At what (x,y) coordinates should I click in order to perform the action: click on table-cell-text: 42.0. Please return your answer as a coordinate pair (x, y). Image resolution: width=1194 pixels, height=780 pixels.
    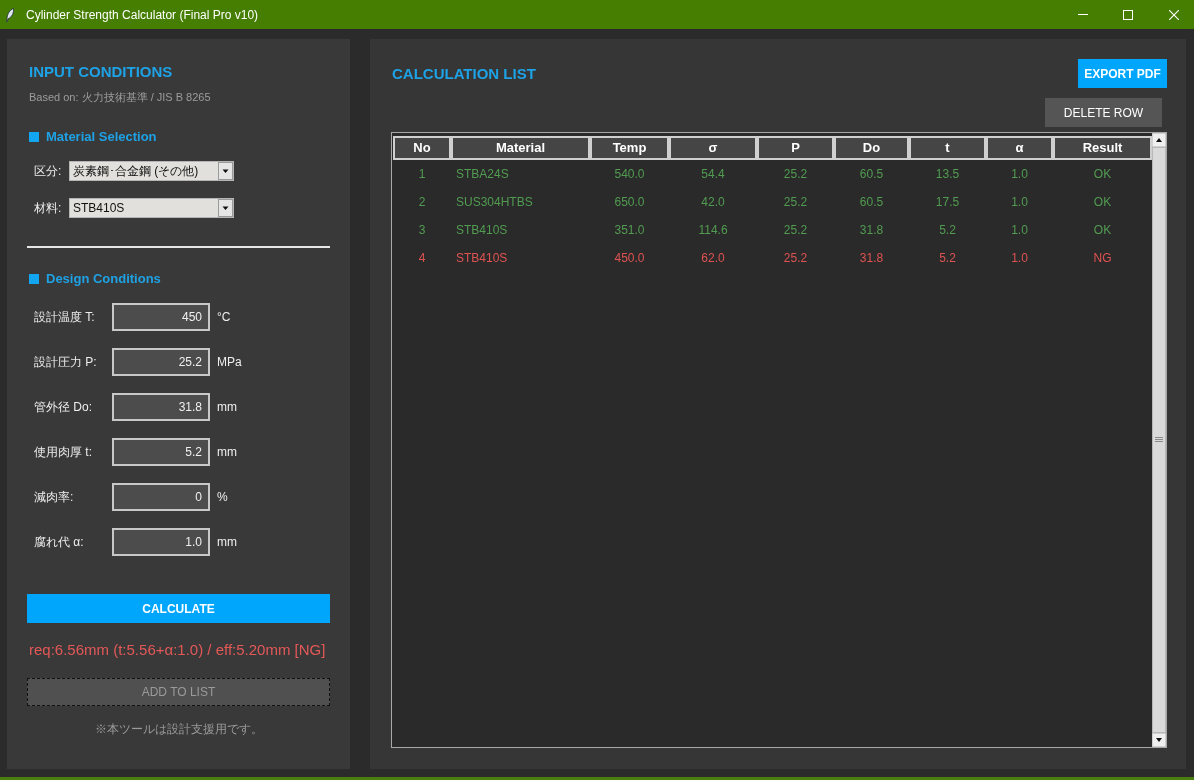
    Looking at the image, I should click on (713, 202).